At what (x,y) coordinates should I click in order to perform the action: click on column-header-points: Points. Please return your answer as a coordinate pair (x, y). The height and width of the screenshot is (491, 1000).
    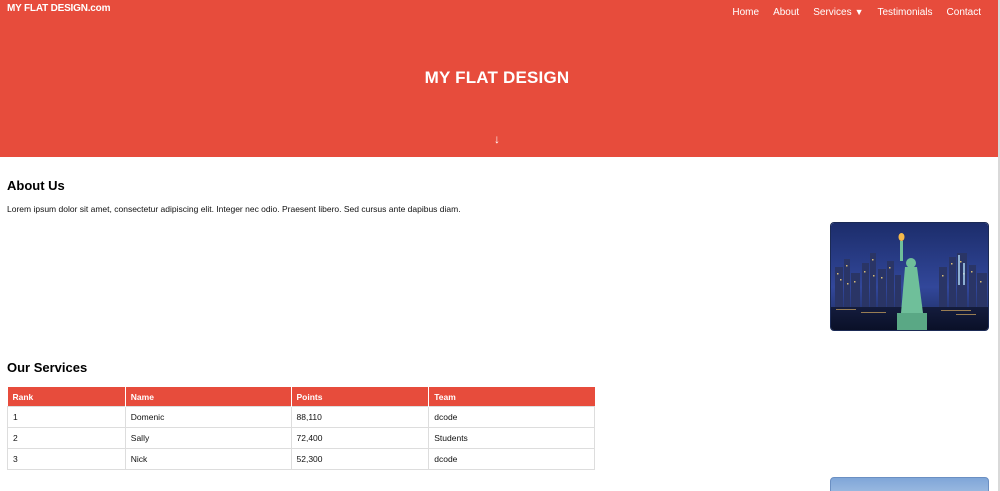
    Looking at the image, I should click on (360, 397).